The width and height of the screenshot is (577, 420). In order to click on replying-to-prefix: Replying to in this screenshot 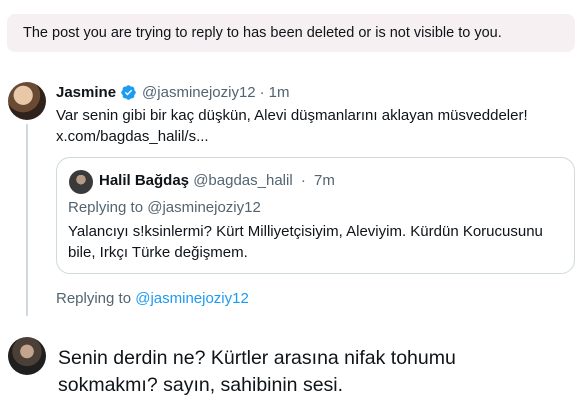, I will do `click(94, 298)`.